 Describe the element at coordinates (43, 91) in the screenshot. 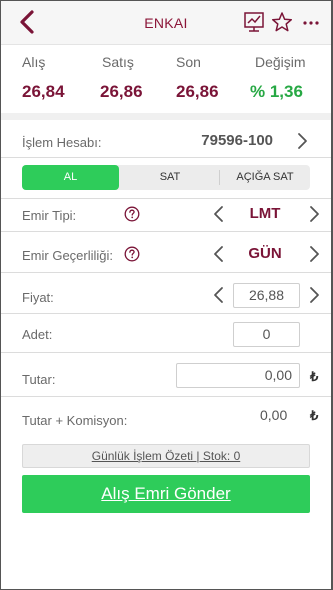

I see `buy-price-value: 26,84` at that location.